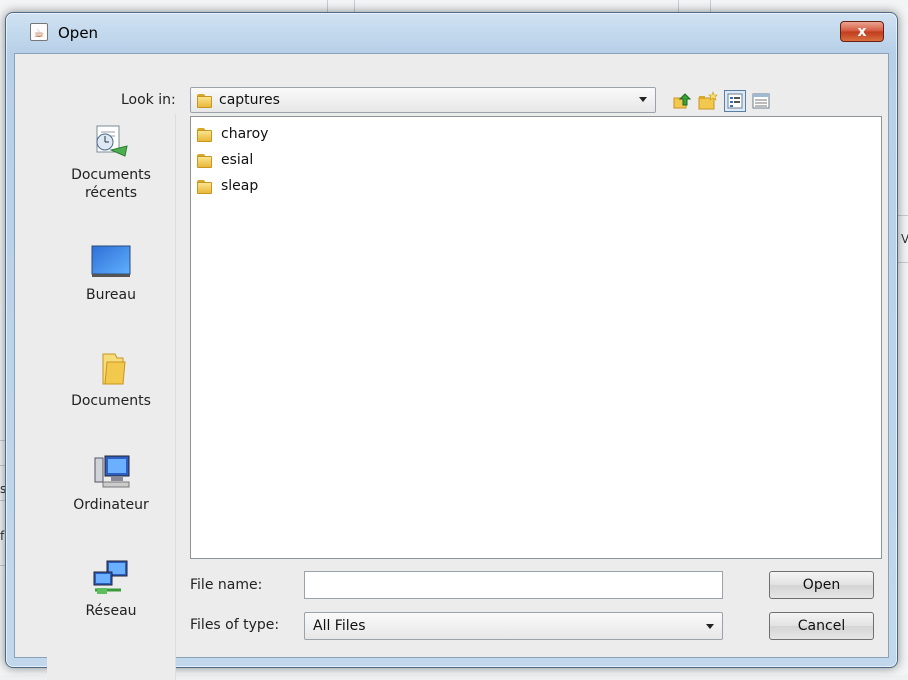  Describe the element at coordinates (111, 142) in the screenshot. I see `recent-documents-icon` at that location.